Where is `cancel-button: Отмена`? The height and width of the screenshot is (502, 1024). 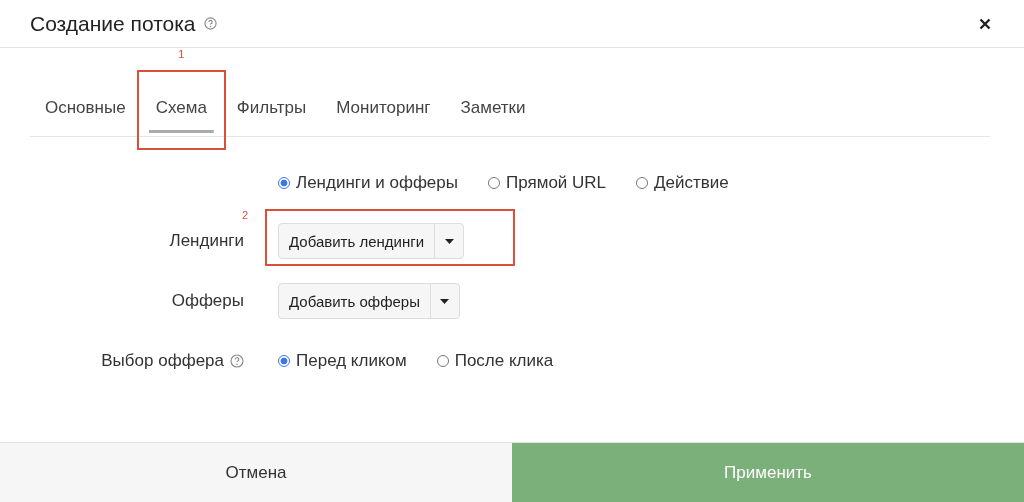
cancel-button: Отмена is located at coordinates (256, 472).